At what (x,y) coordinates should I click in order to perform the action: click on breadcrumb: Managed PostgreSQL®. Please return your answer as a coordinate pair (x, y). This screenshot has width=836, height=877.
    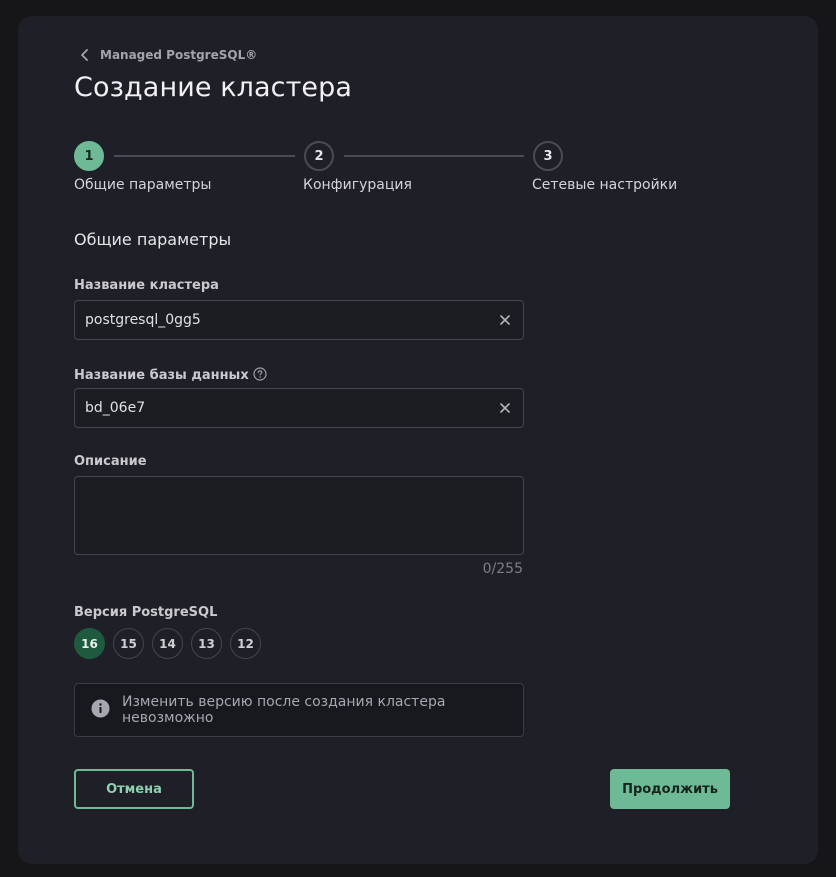
    Looking at the image, I should click on (168, 55).